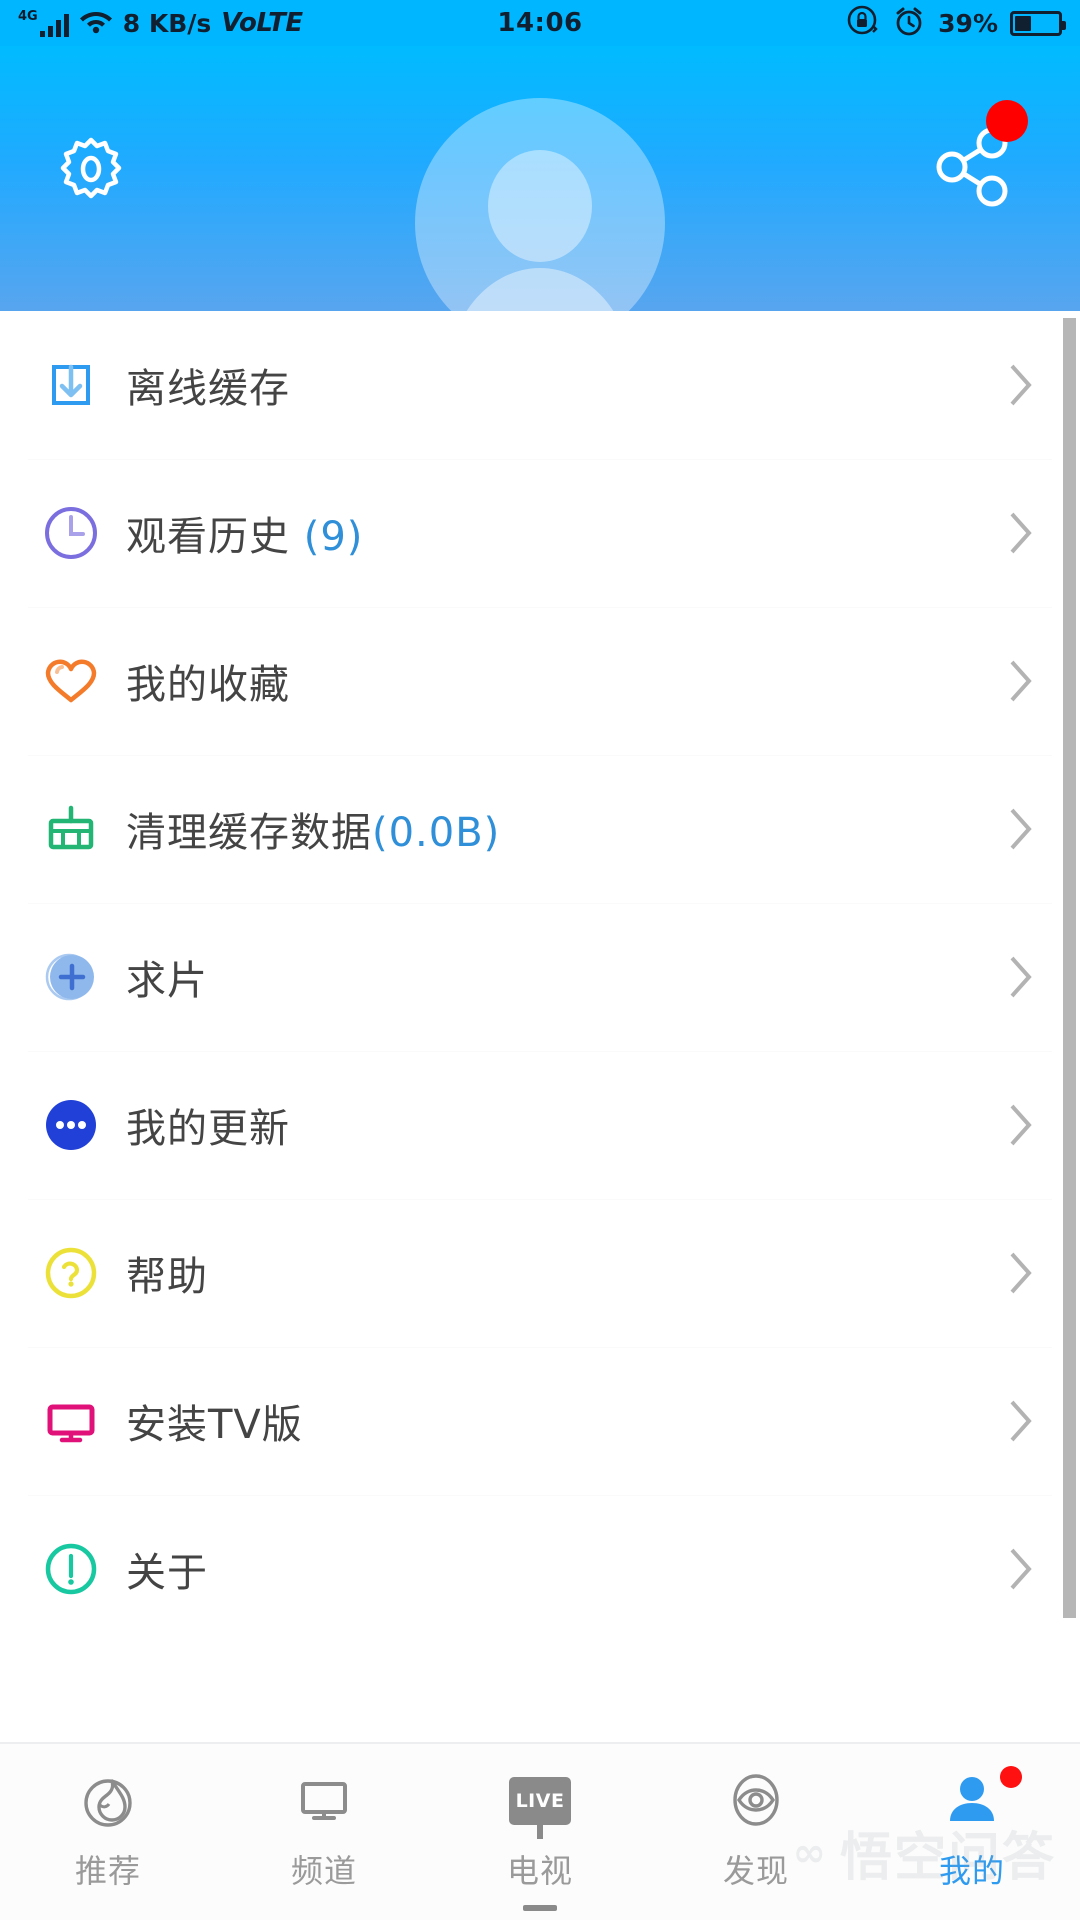 The image size is (1080, 1920). What do you see at coordinates (540, 681) in the screenshot?
I see `menu-item-my-favorites: 我的收藏` at bounding box center [540, 681].